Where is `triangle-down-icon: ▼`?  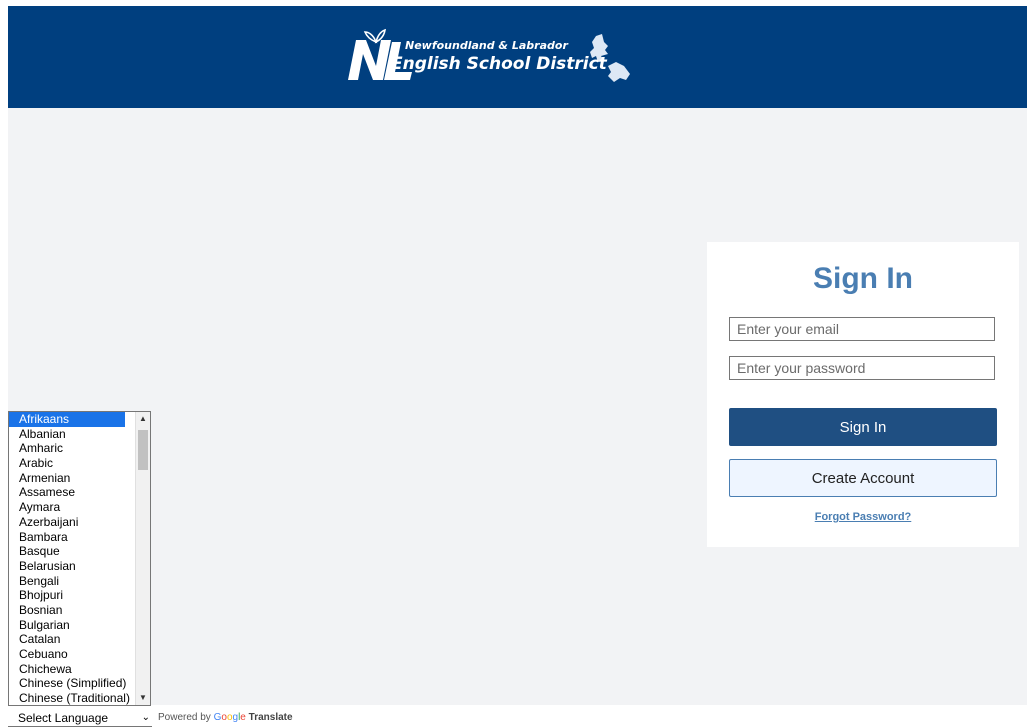
triangle-down-icon: ▼ is located at coordinates (143, 698).